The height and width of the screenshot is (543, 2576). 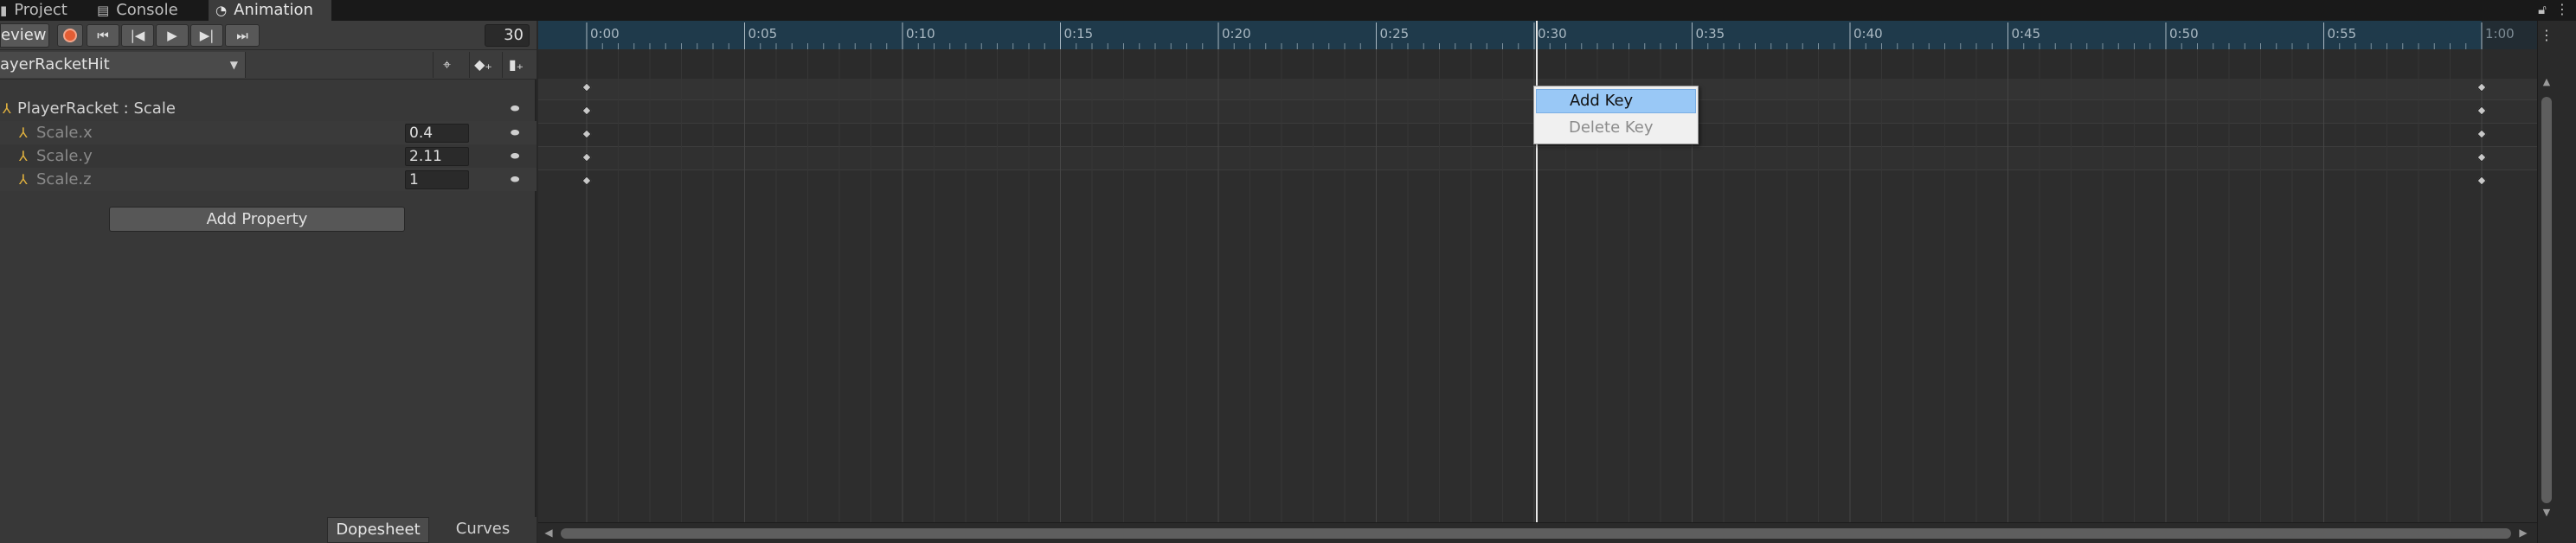 What do you see at coordinates (921, 34) in the screenshot?
I see `ruler-tick-label: 0:10` at bounding box center [921, 34].